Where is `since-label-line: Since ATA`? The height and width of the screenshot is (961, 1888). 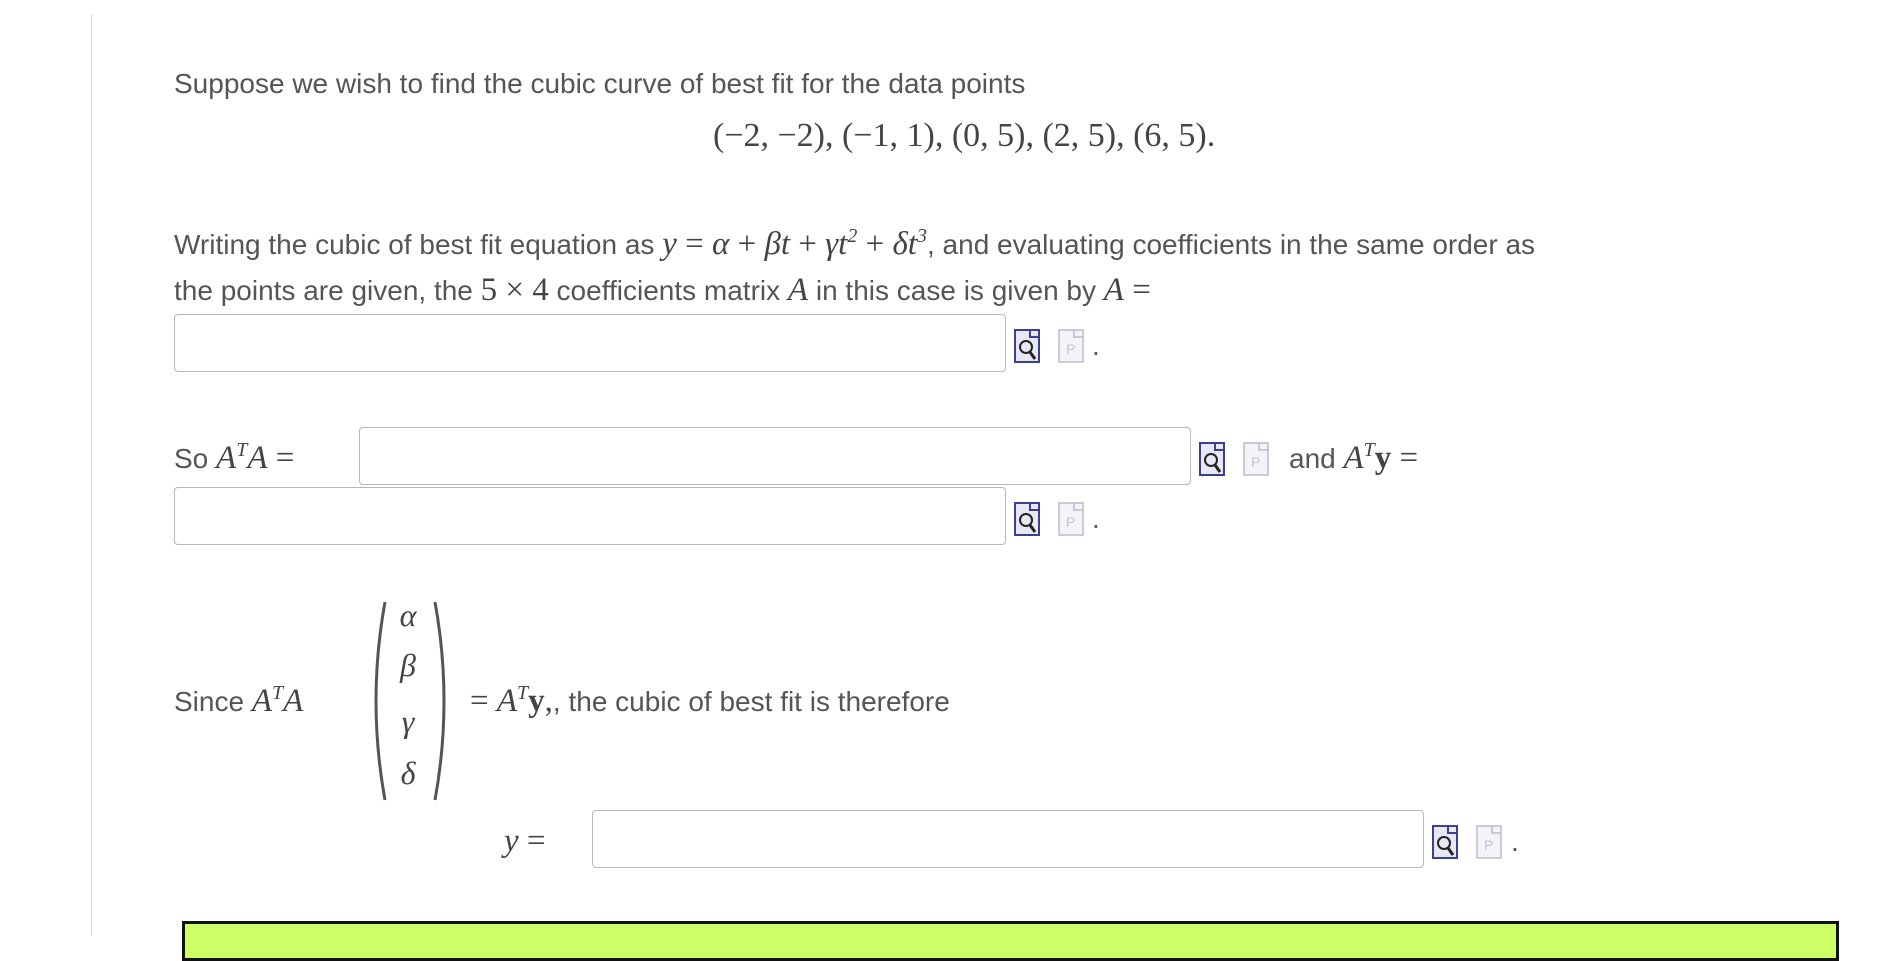 since-label-line: Since ATA is located at coordinates (239, 700).